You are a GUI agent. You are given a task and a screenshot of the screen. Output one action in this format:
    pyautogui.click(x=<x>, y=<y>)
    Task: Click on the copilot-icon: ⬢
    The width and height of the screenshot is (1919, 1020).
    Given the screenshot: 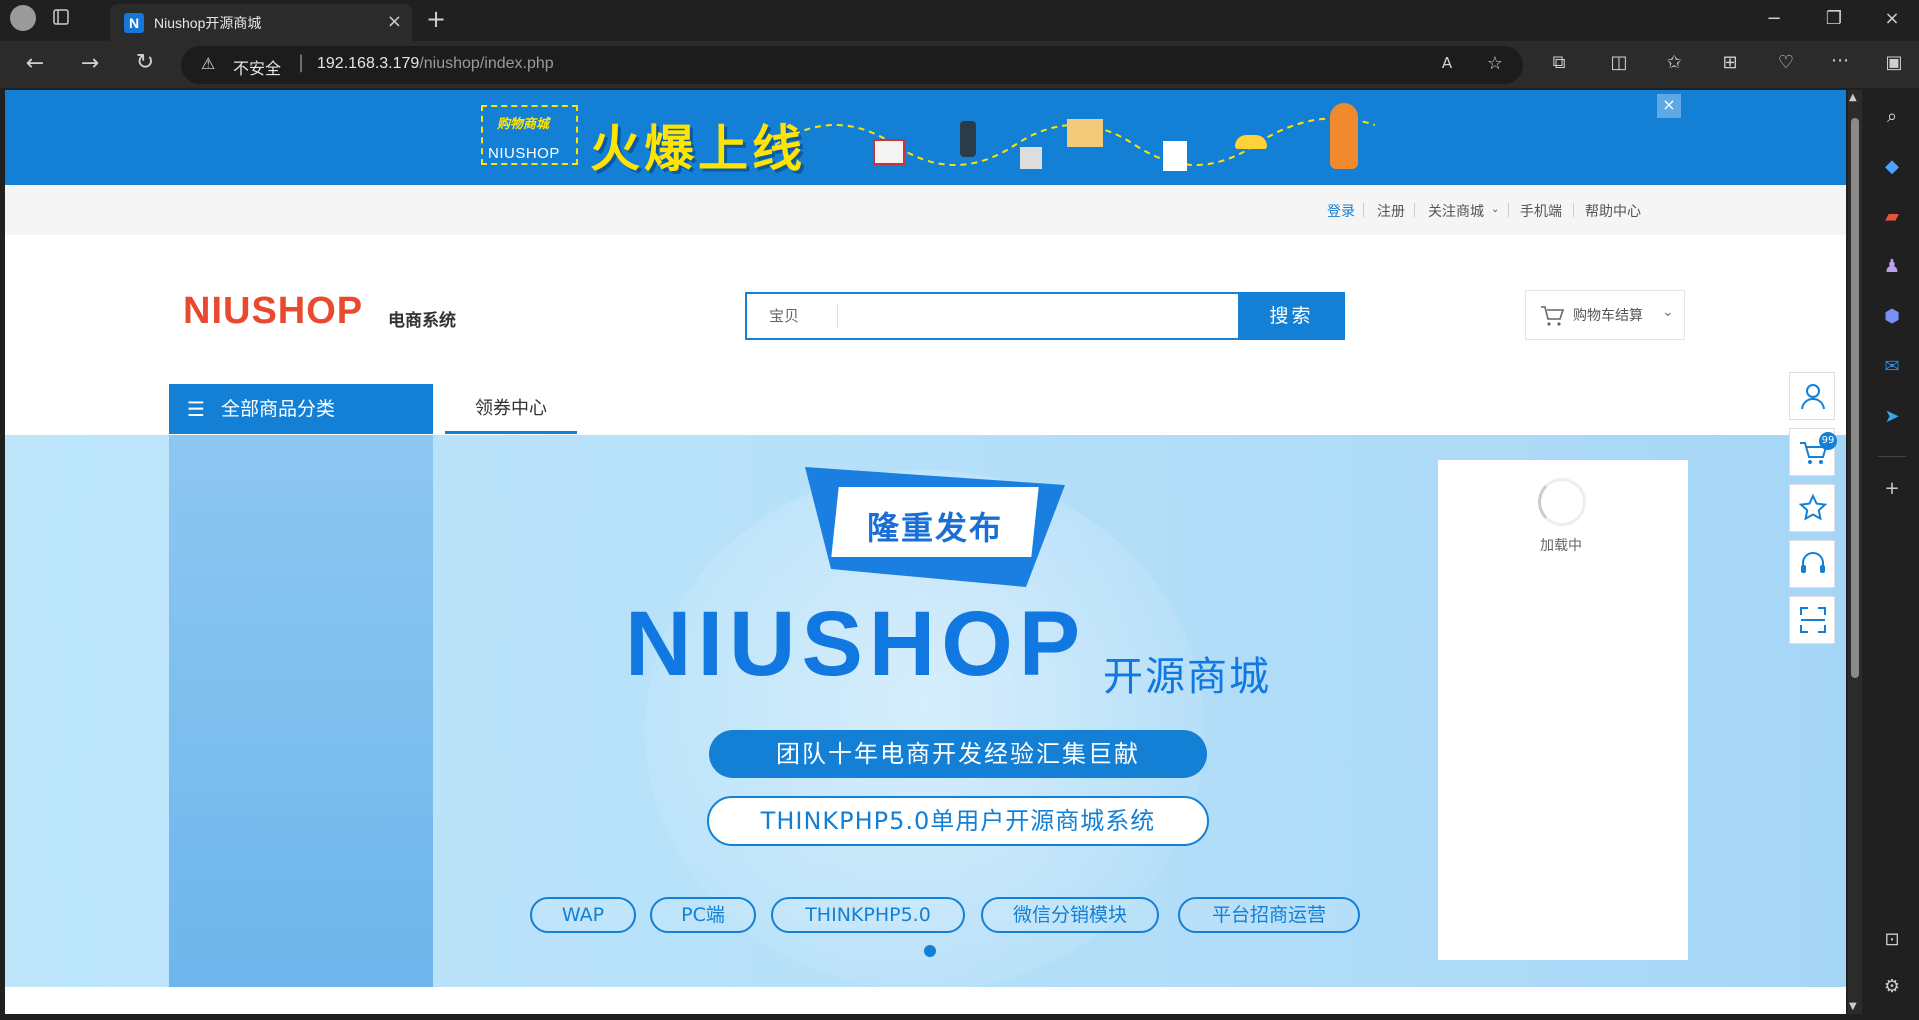 What is the action you would take?
    pyautogui.click(x=1892, y=317)
    